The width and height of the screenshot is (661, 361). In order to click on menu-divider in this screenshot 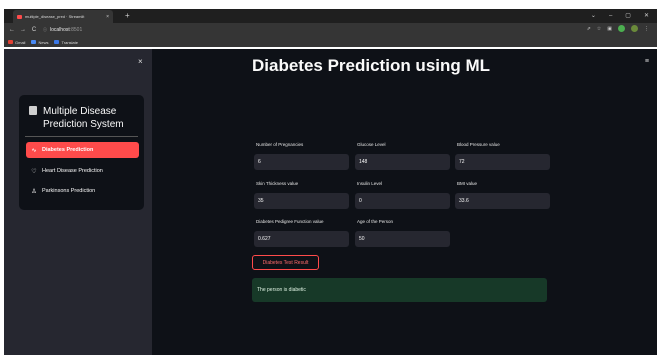, I will do `click(81, 136)`.